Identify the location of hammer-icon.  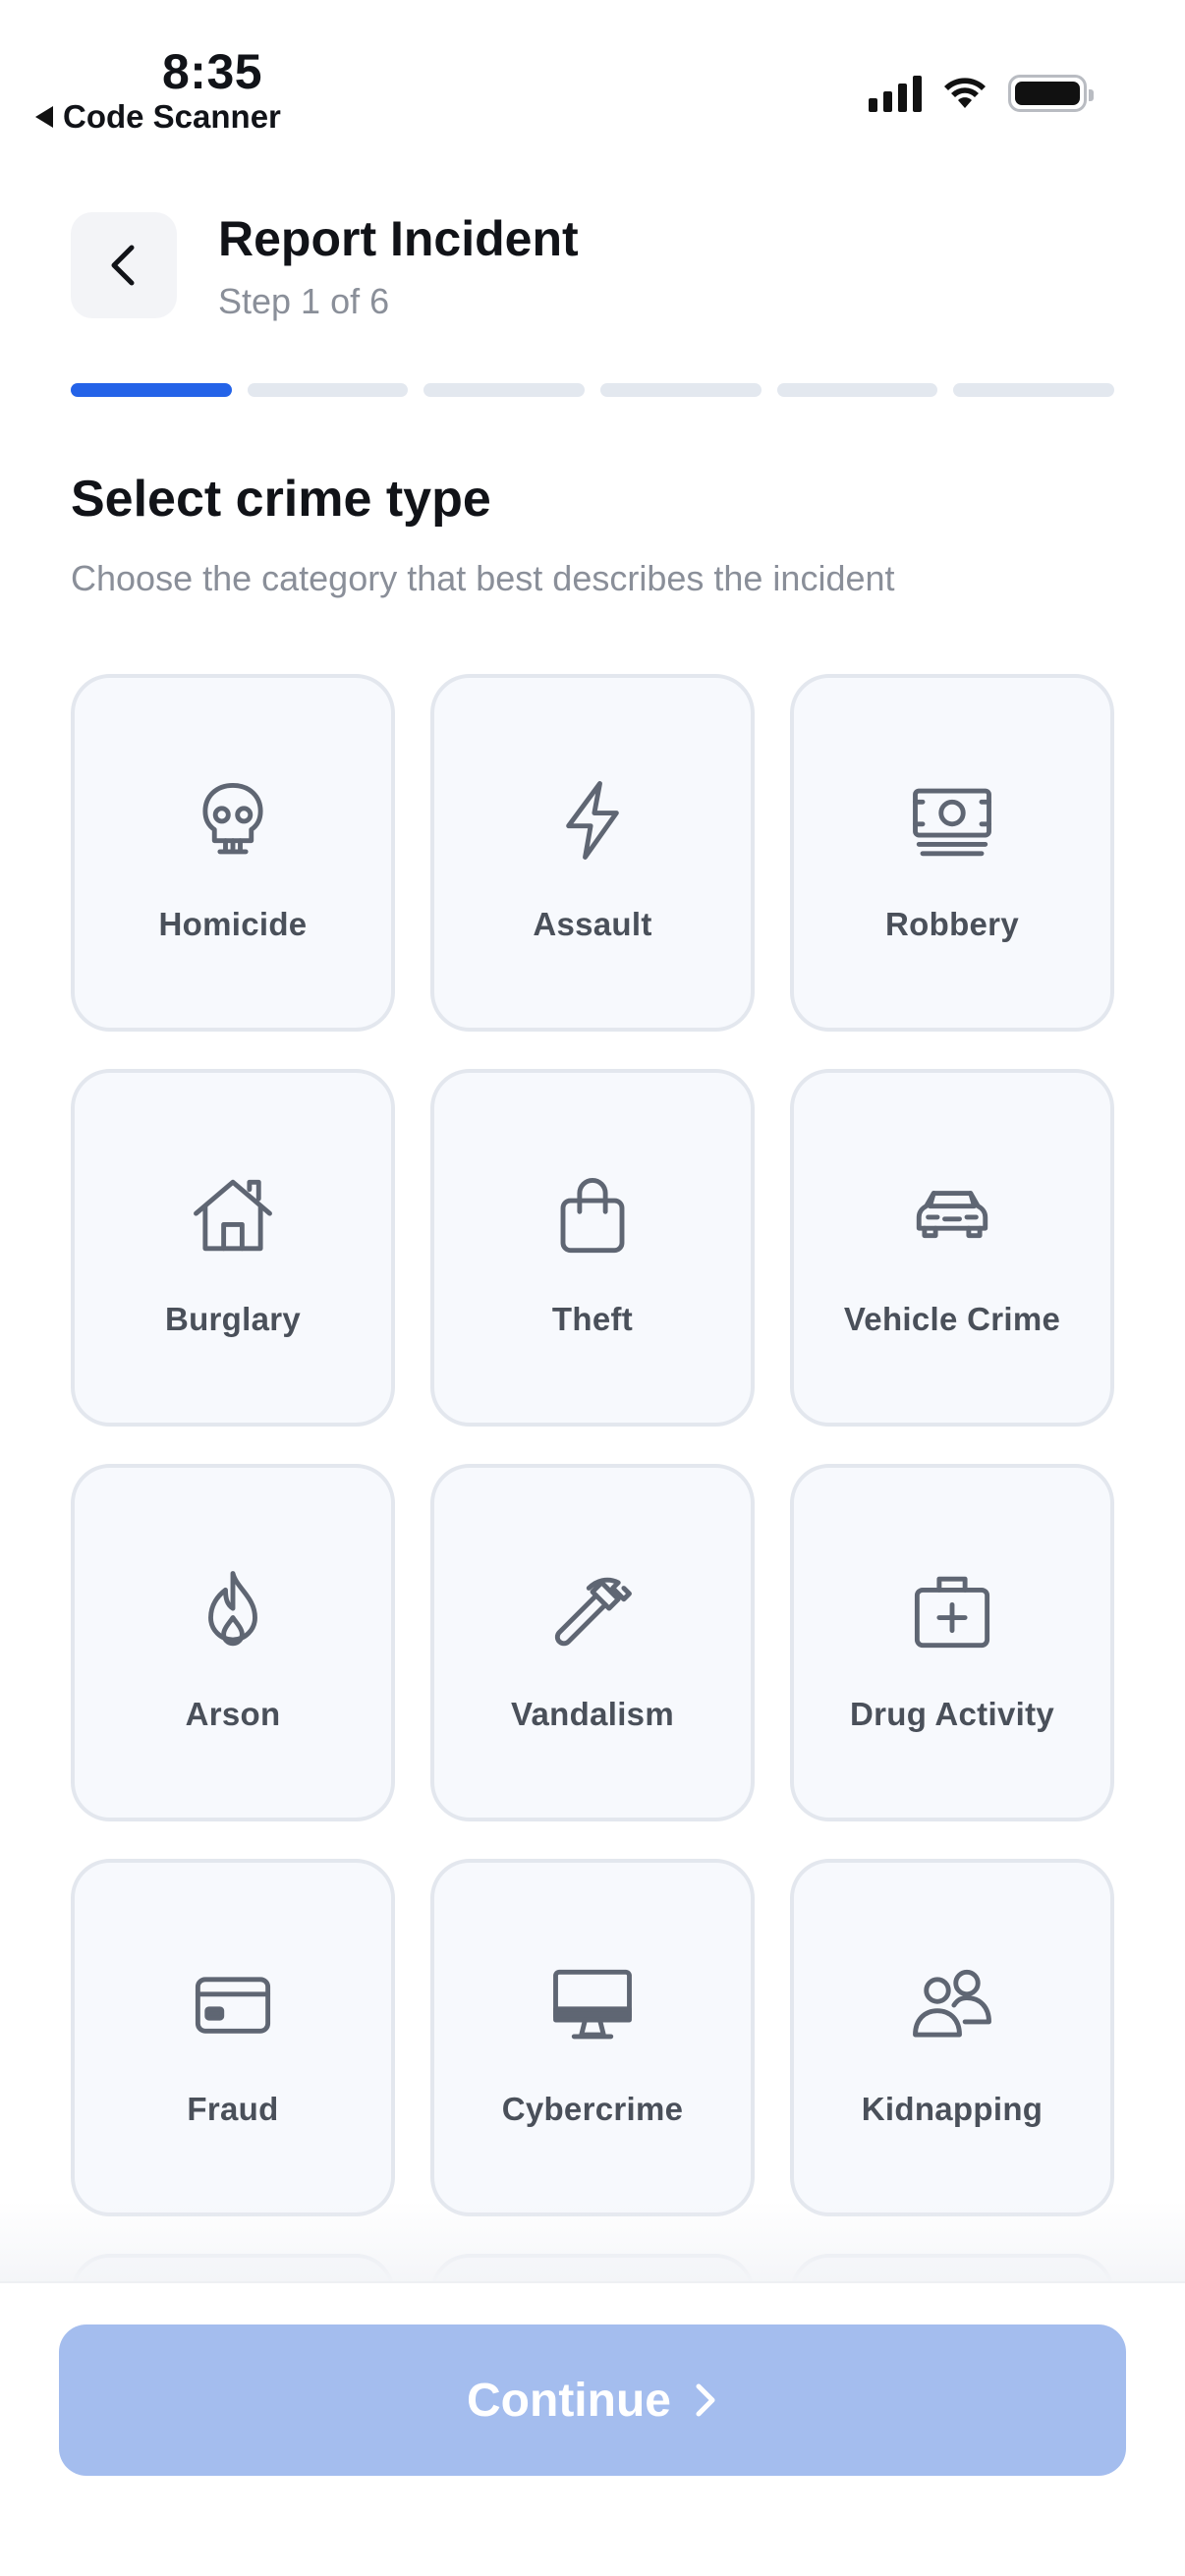
(593, 1612).